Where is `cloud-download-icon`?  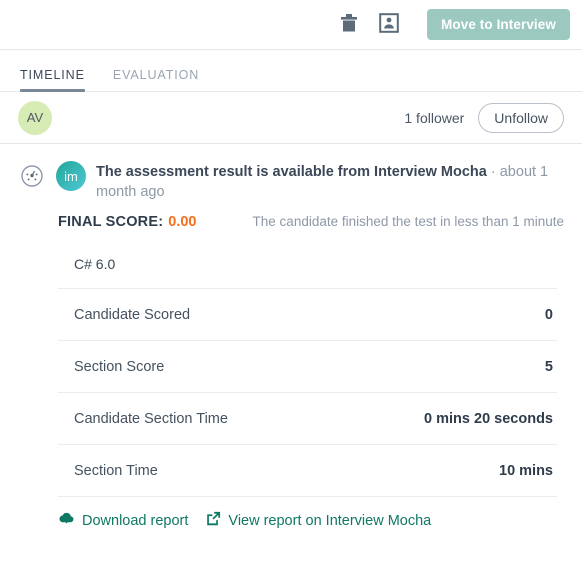
cloud-download-icon is located at coordinates (66, 520).